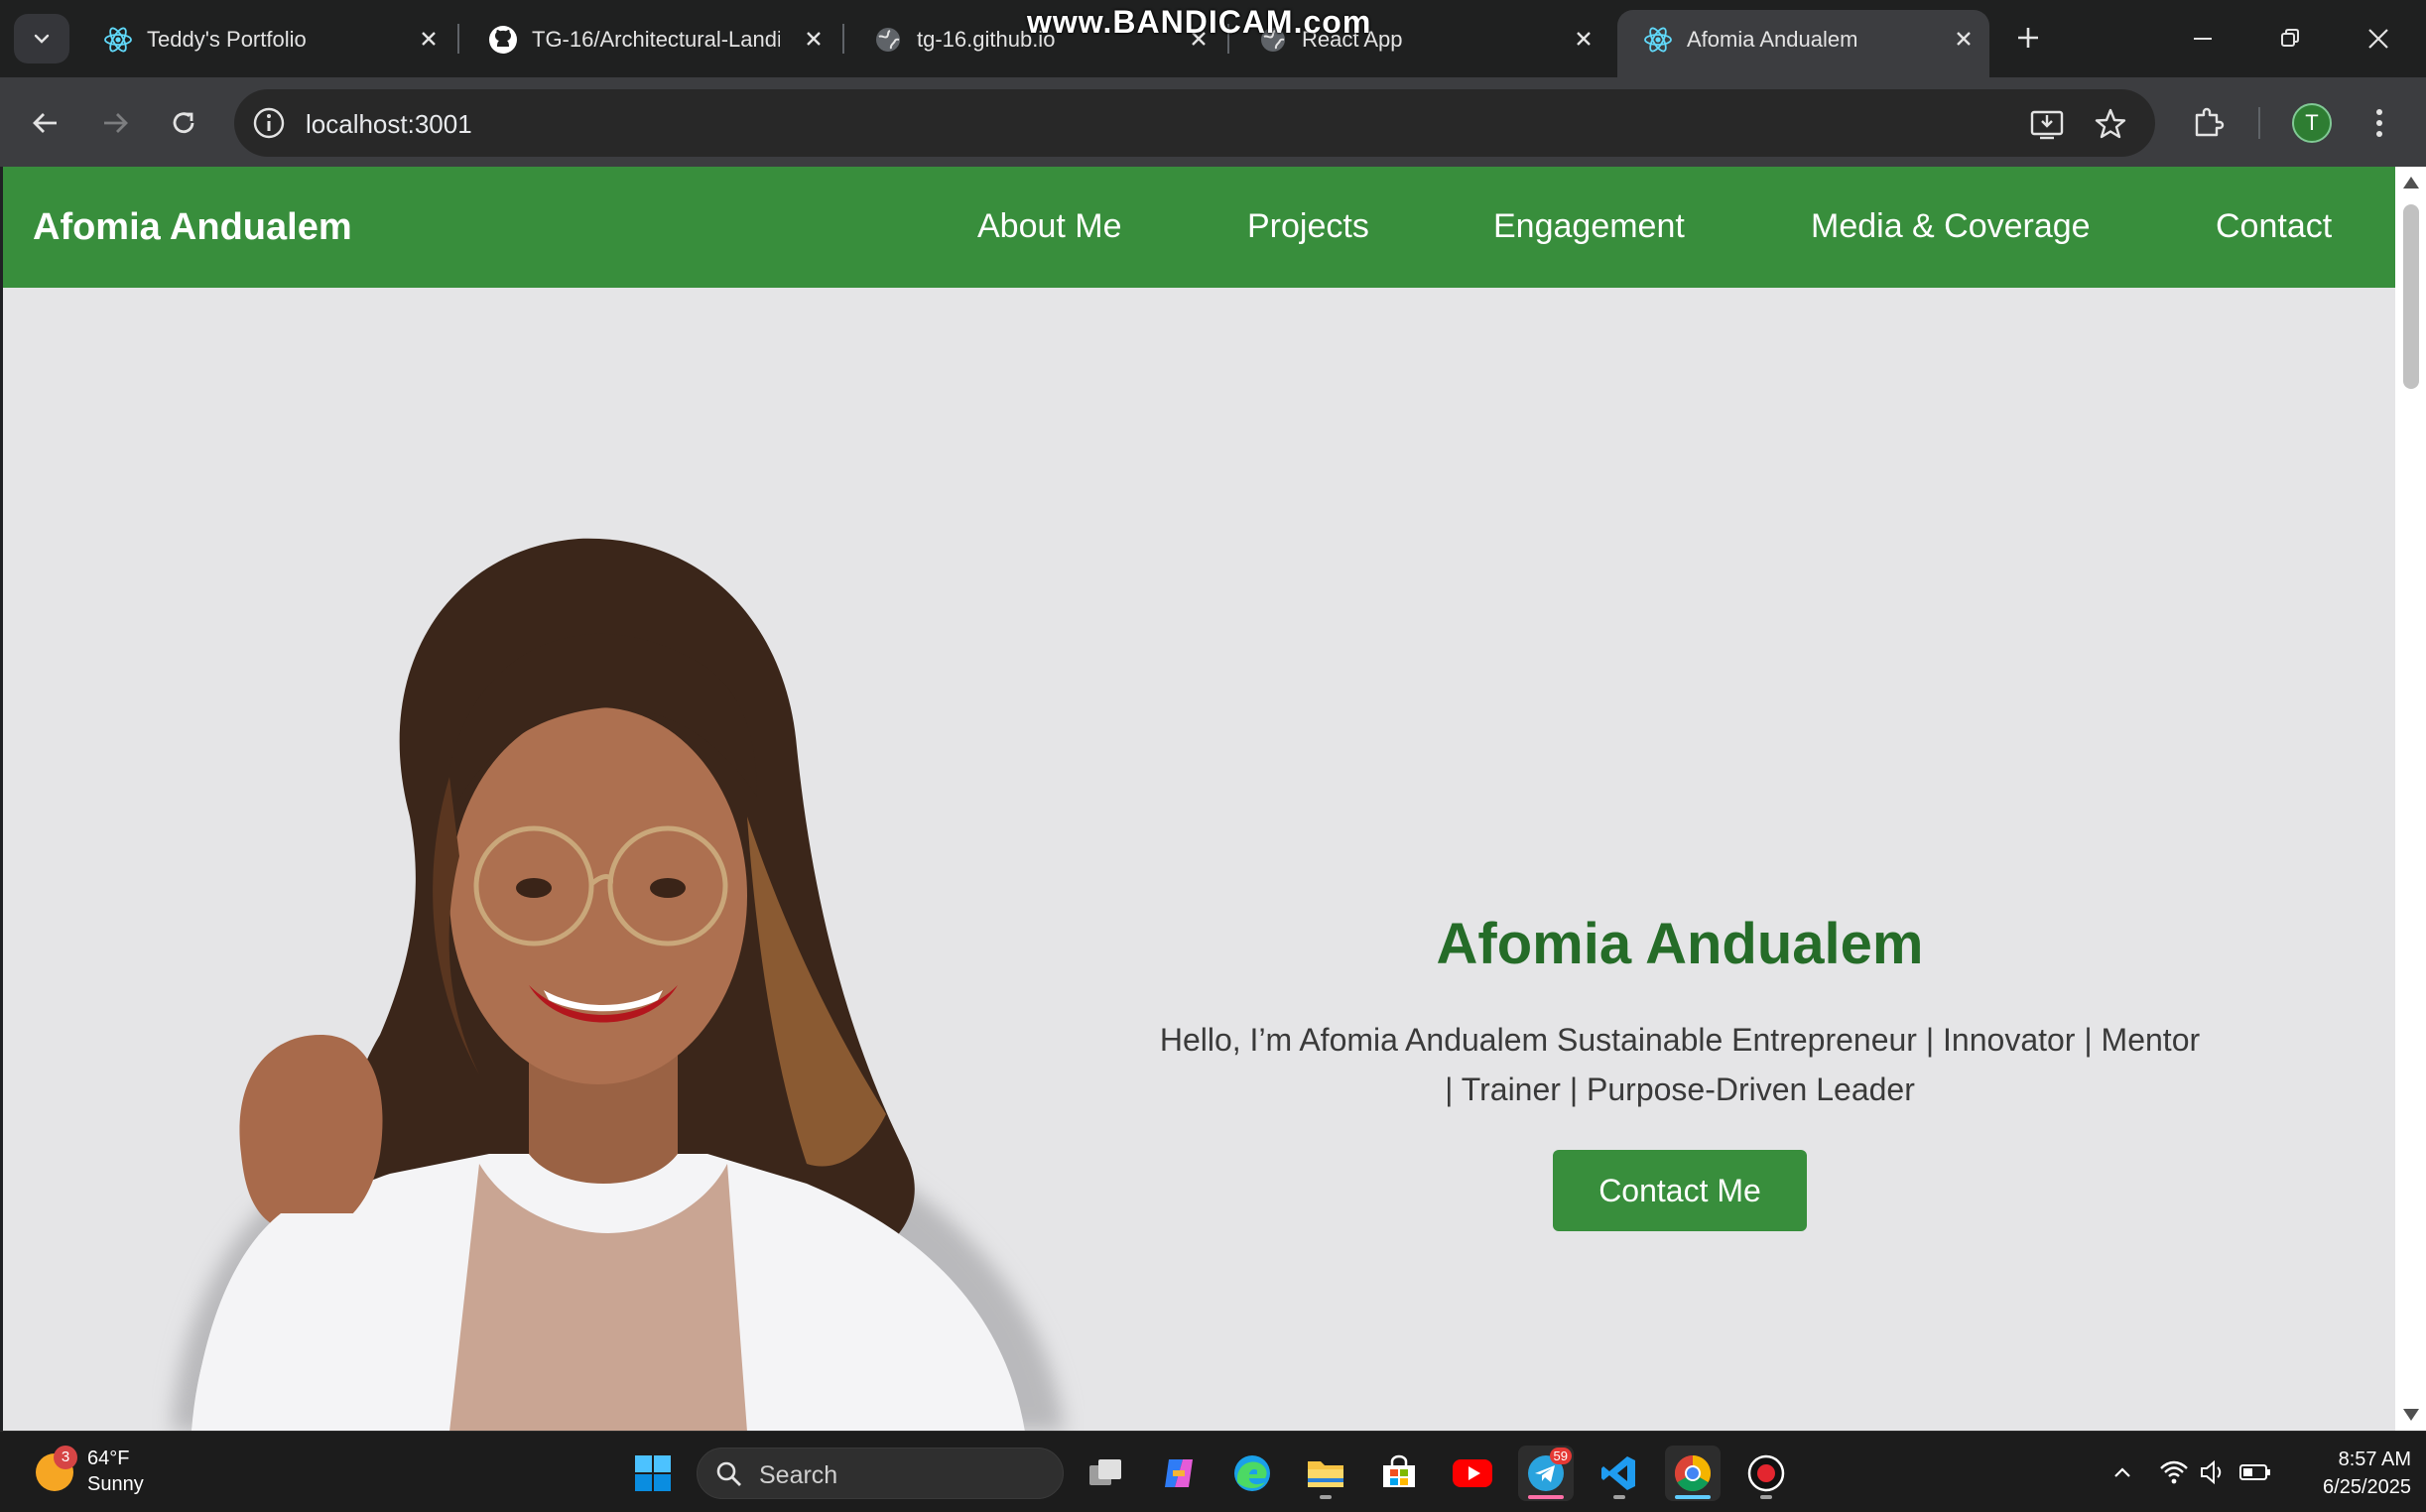  Describe the element at coordinates (2047, 124) in the screenshot. I see `install-app-icon` at that location.